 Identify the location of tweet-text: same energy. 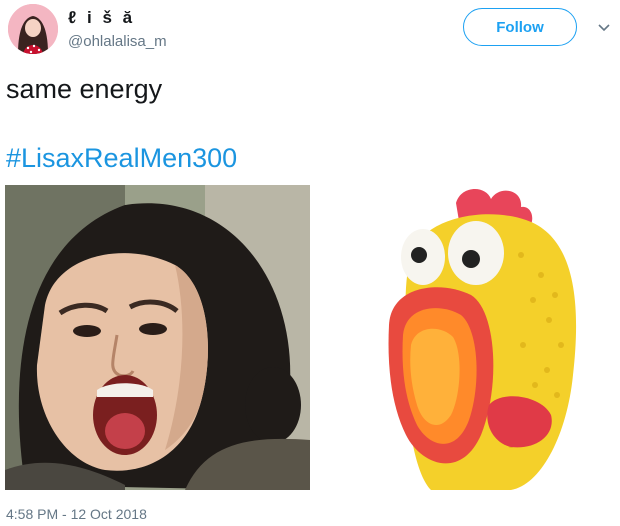
(84, 89).